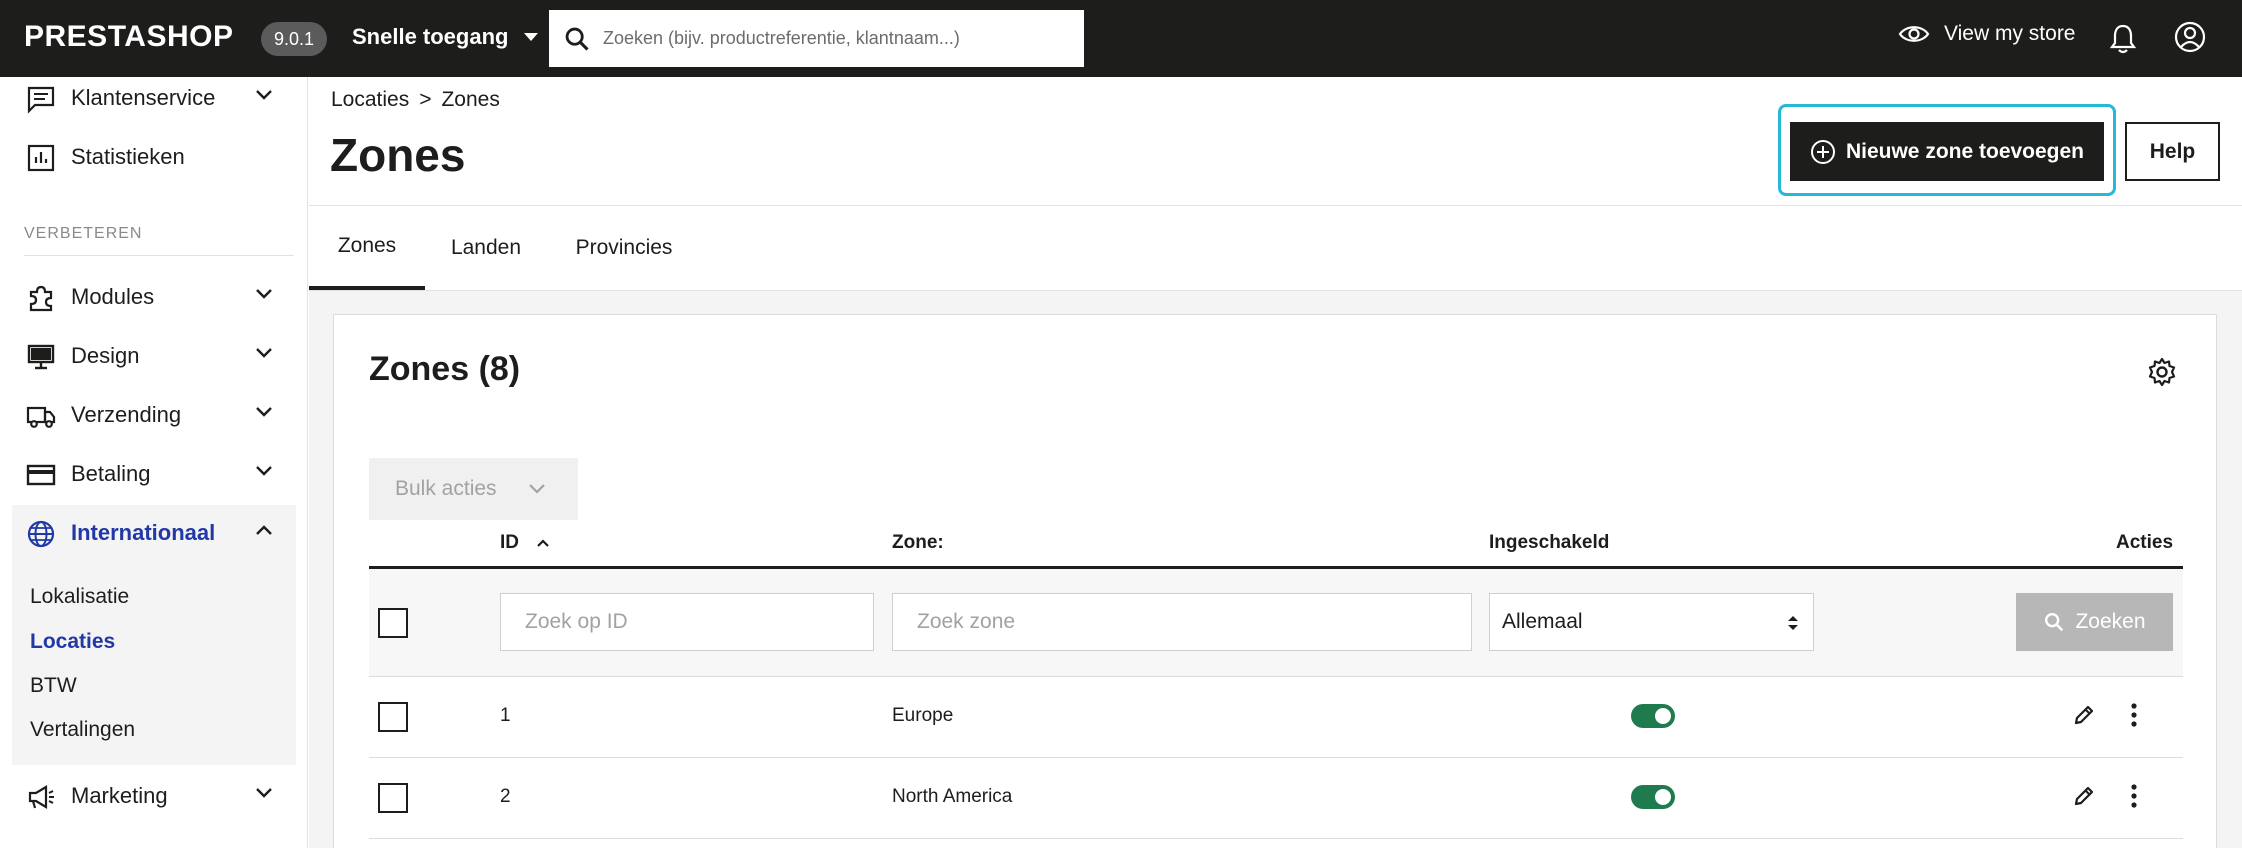  What do you see at coordinates (370, 100) in the screenshot?
I see `breadcrumb-locaties: Locaties` at bounding box center [370, 100].